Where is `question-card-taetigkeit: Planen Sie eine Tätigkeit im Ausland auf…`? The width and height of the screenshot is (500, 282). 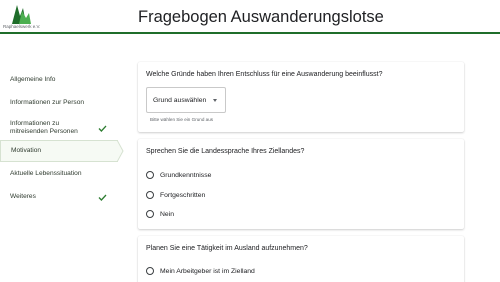 question-card-taetigkeit: Planen Sie eine Tätigkeit im Ausland auf… is located at coordinates (301, 259).